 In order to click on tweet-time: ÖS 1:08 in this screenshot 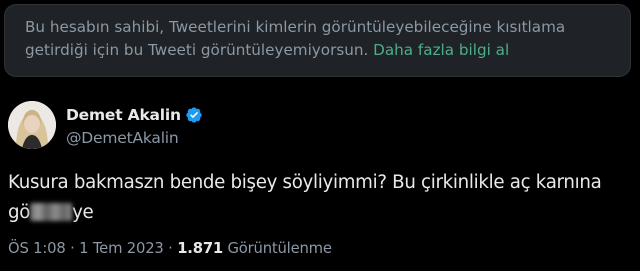, I will do `click(37, 248)`.